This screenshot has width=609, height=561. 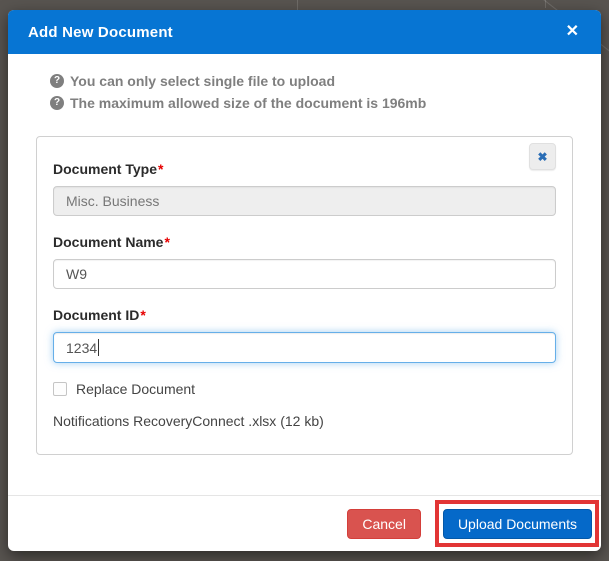 What do you see at coordinates (304, 389) in the screenshot?
I see `replace-document-row: Replace Document` at bounding box center [304, 389].